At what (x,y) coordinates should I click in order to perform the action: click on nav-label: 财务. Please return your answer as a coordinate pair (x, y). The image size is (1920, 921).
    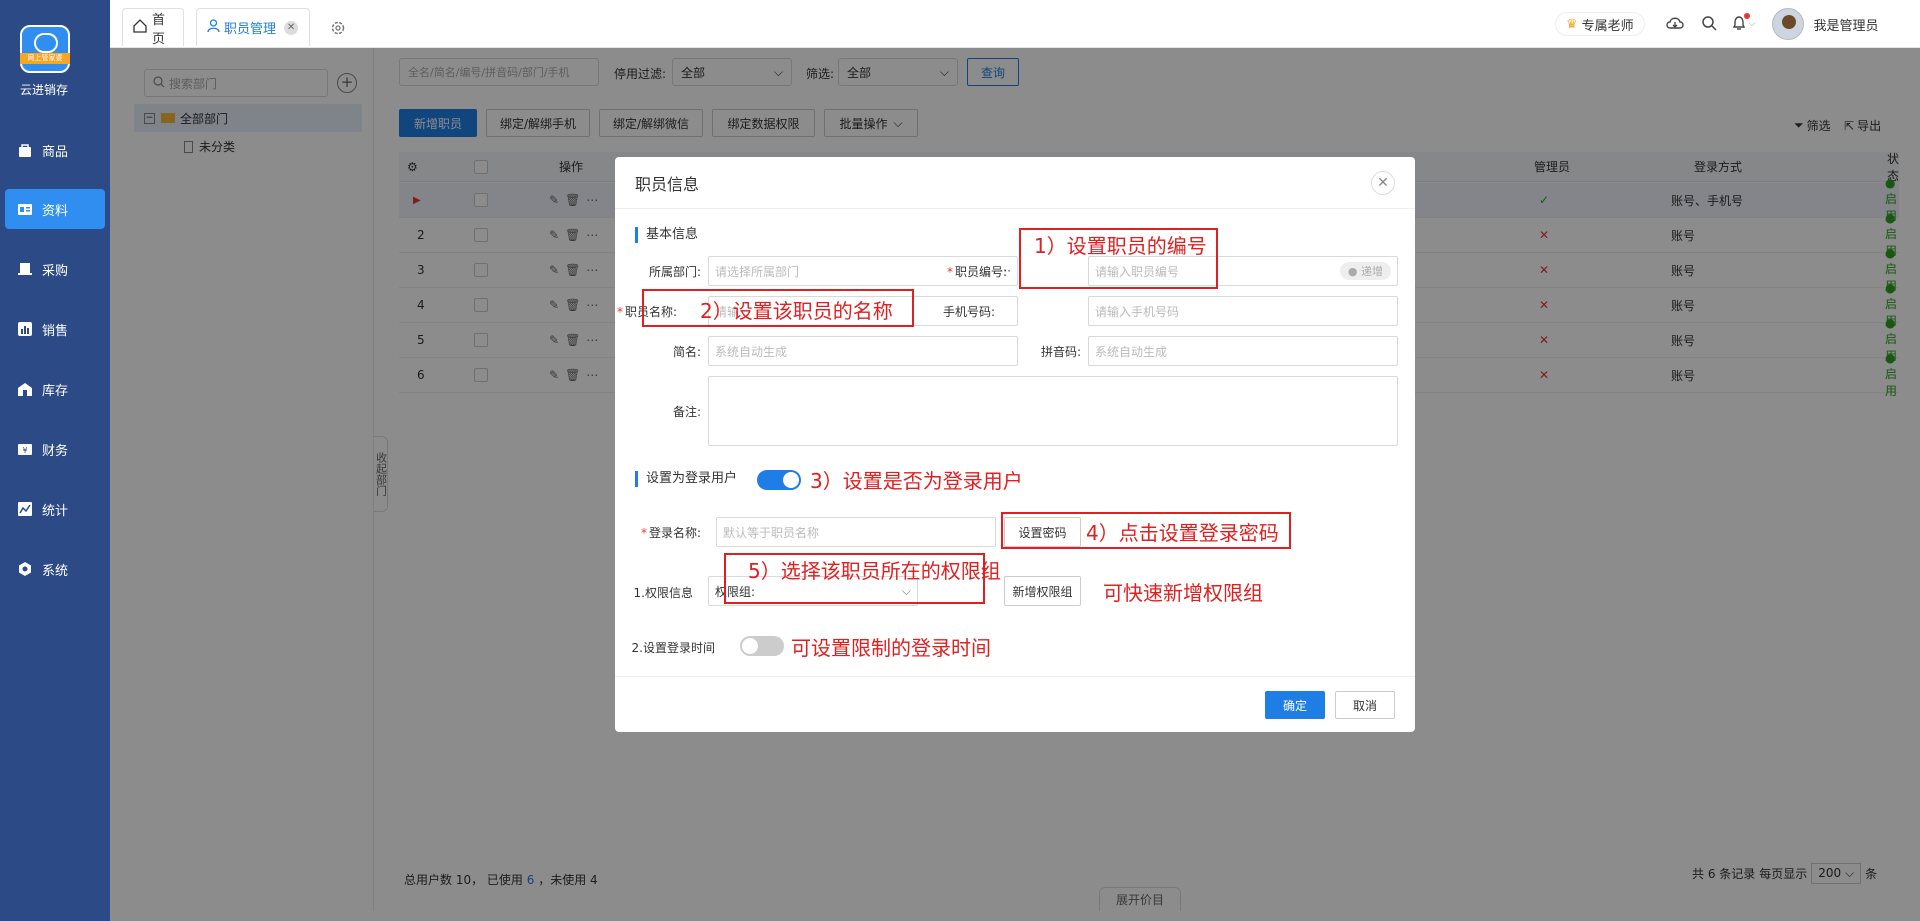
    Looking at the image, I should click on (55, 451).